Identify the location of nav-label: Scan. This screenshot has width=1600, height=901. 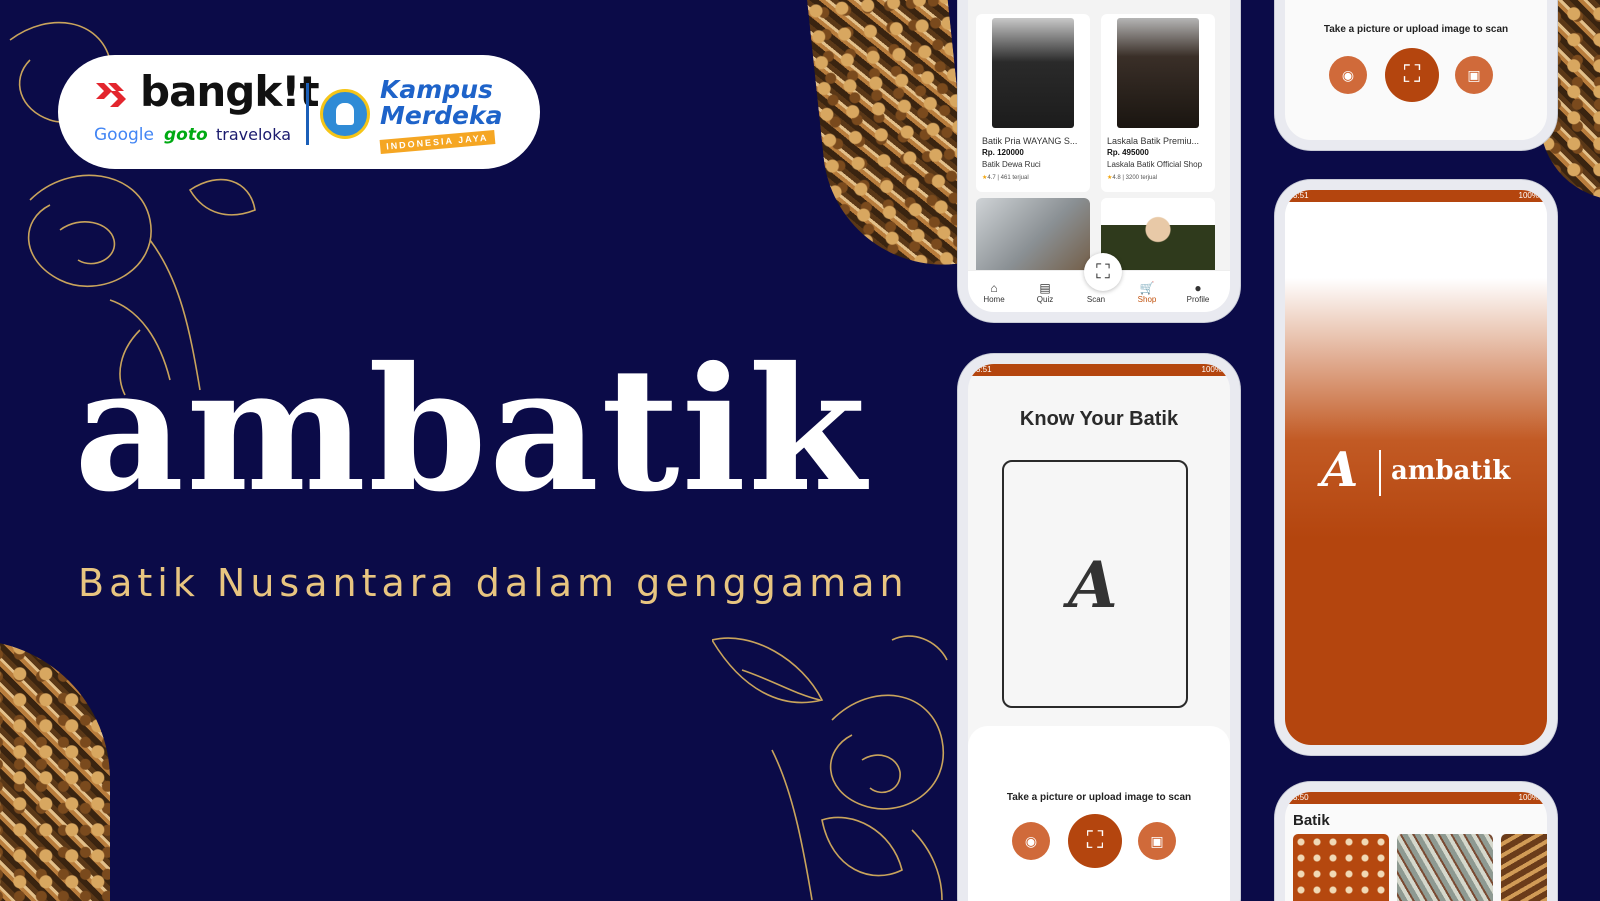
(1096, 299).